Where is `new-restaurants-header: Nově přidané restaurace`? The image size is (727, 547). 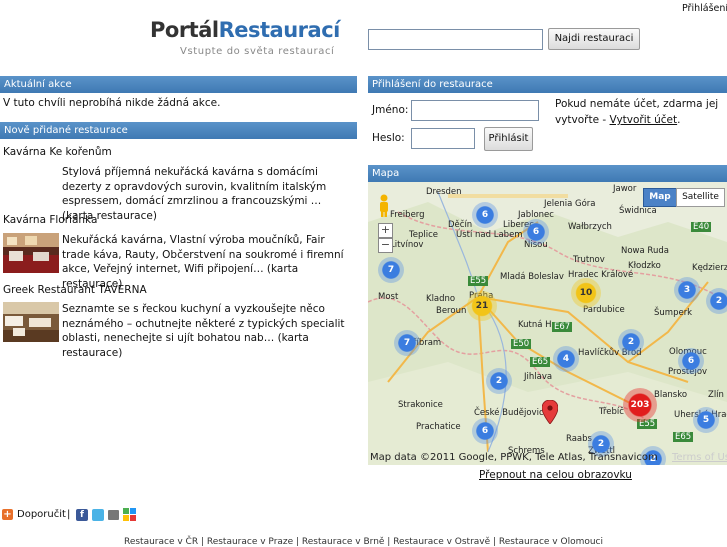 new-restaurants-header: Nově přidané restaurace is located at coordinates (178, 130).